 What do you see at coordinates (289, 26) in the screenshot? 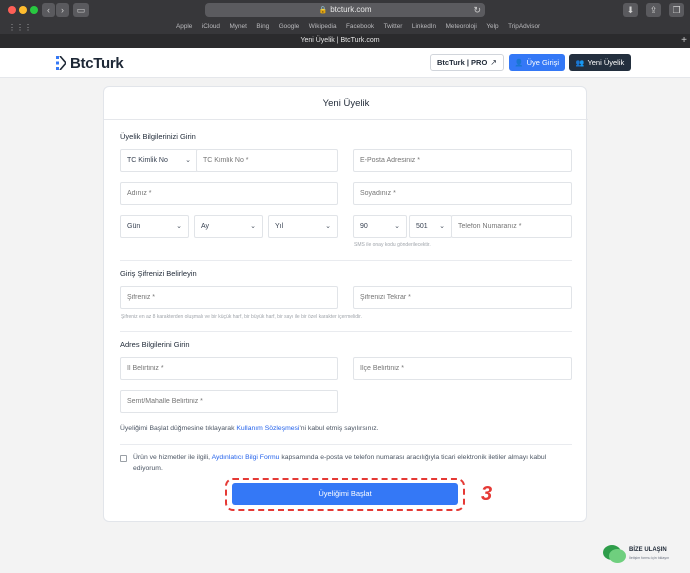
I see `favorite-link: Google` at bounding box center [289, 26].